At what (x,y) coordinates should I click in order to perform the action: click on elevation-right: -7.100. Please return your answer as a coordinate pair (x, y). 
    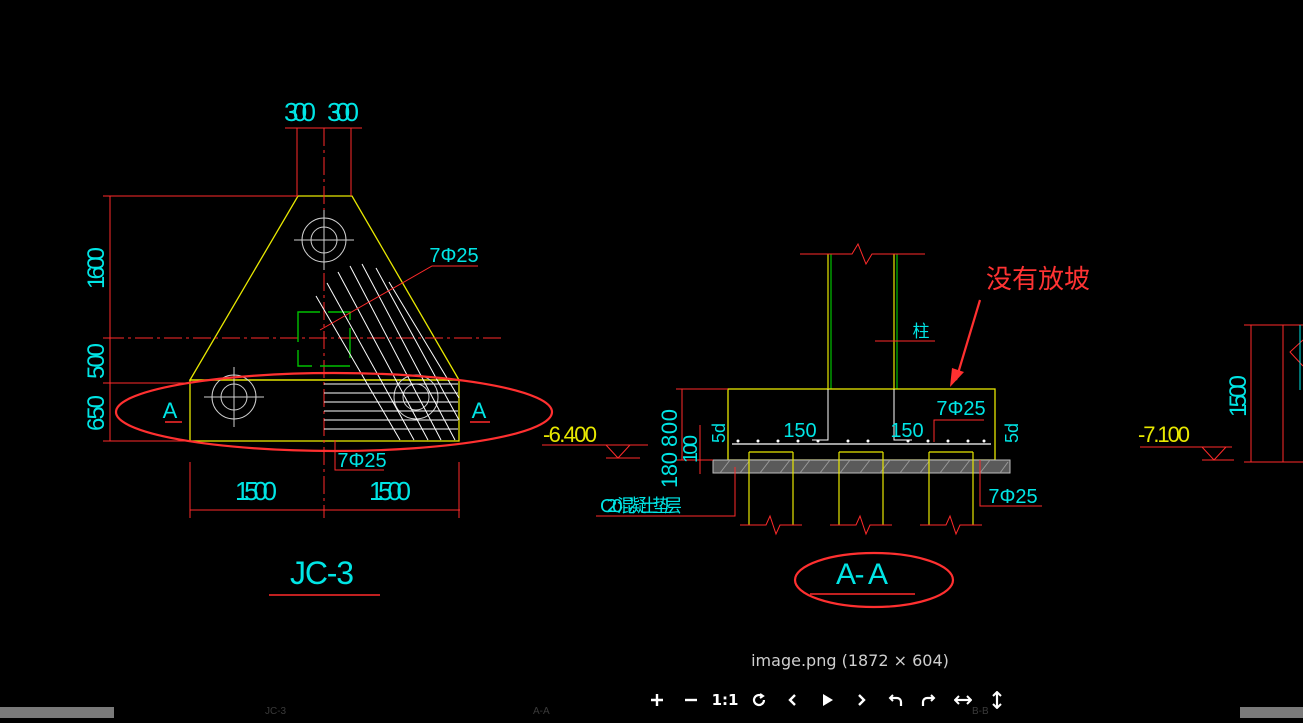
    Looking at the image, I should click on (1164, 434).